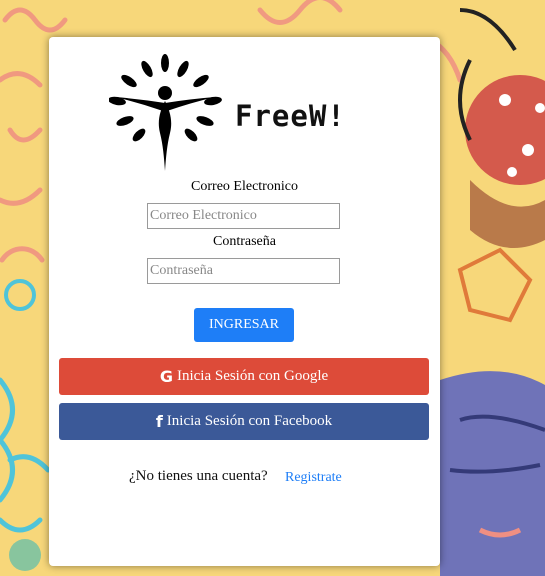 This screenshot has width=545, height=576. I want to click on password-input, so click(243, 271).